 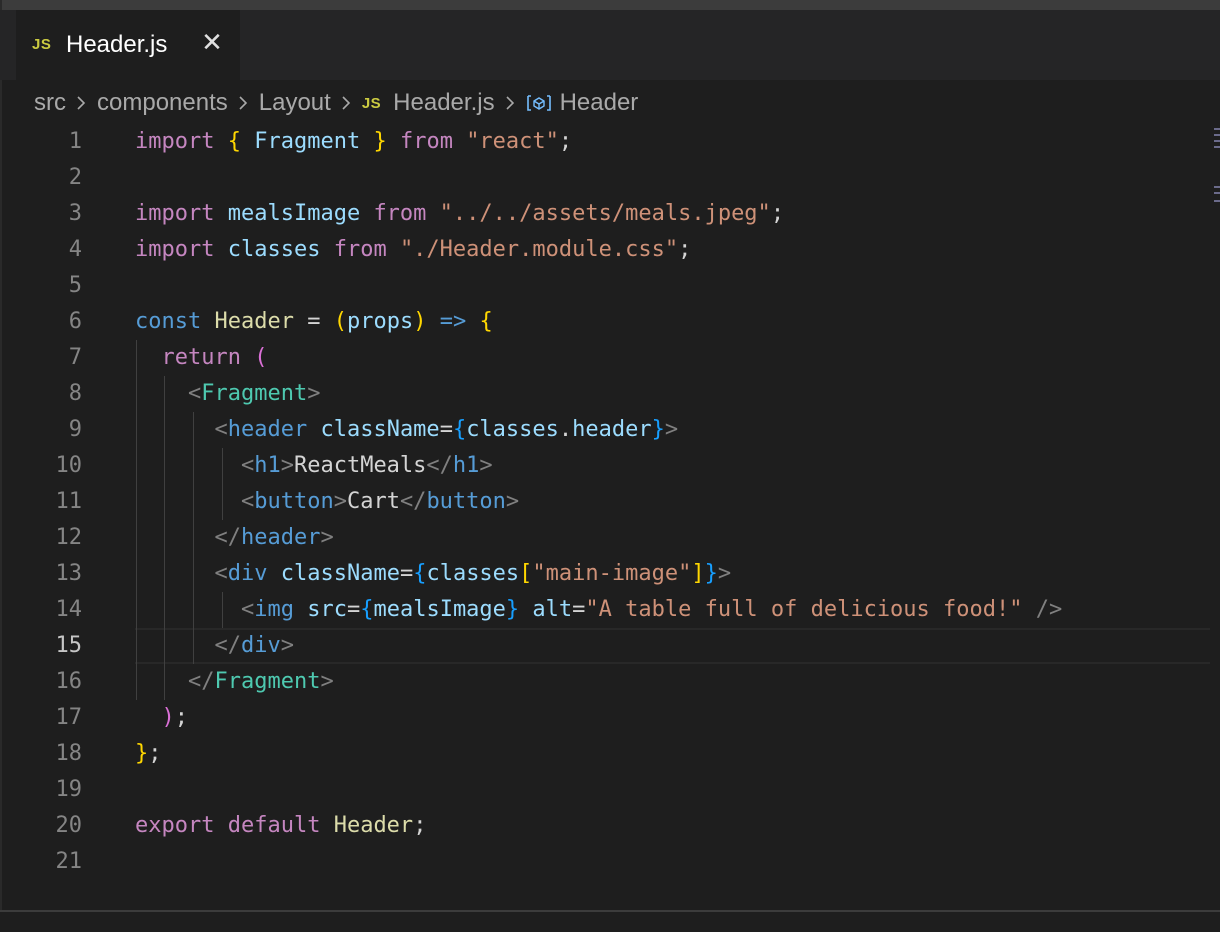 What do you see at coordinates (162, 103) in the screenshot?
I see `breadcrumb-item-components: components` at bounding box center [162, 103].